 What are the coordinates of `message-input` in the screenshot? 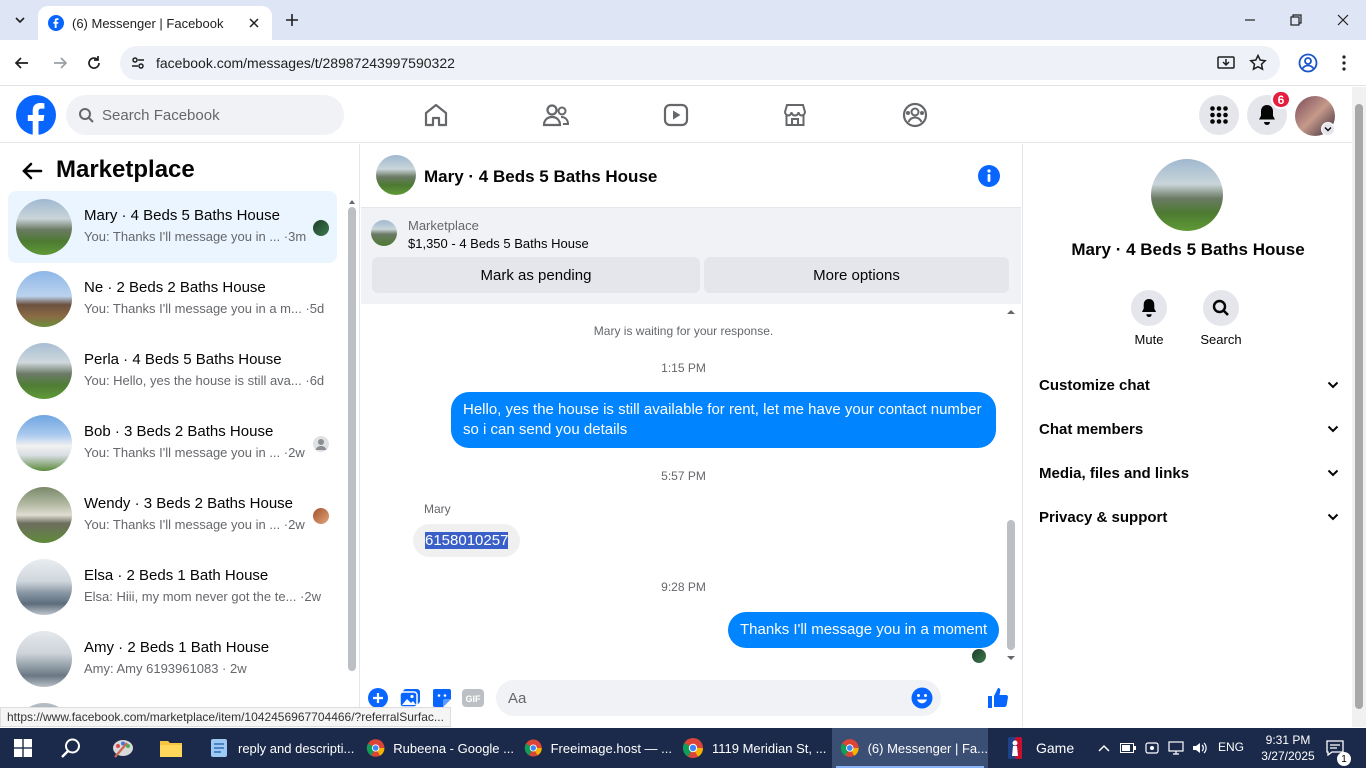 It's located at (698, 698).